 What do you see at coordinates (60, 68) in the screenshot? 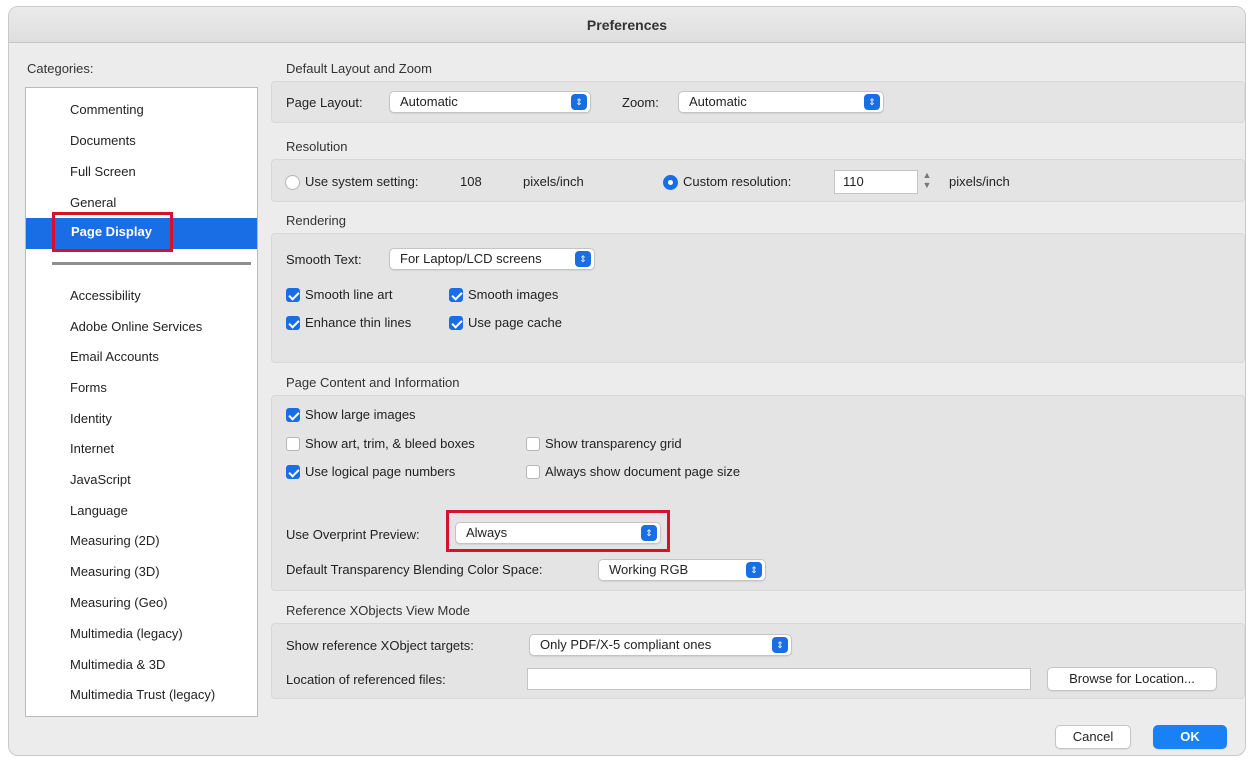
I see `categories-label: Categories:` at bounding box center [60, 68].